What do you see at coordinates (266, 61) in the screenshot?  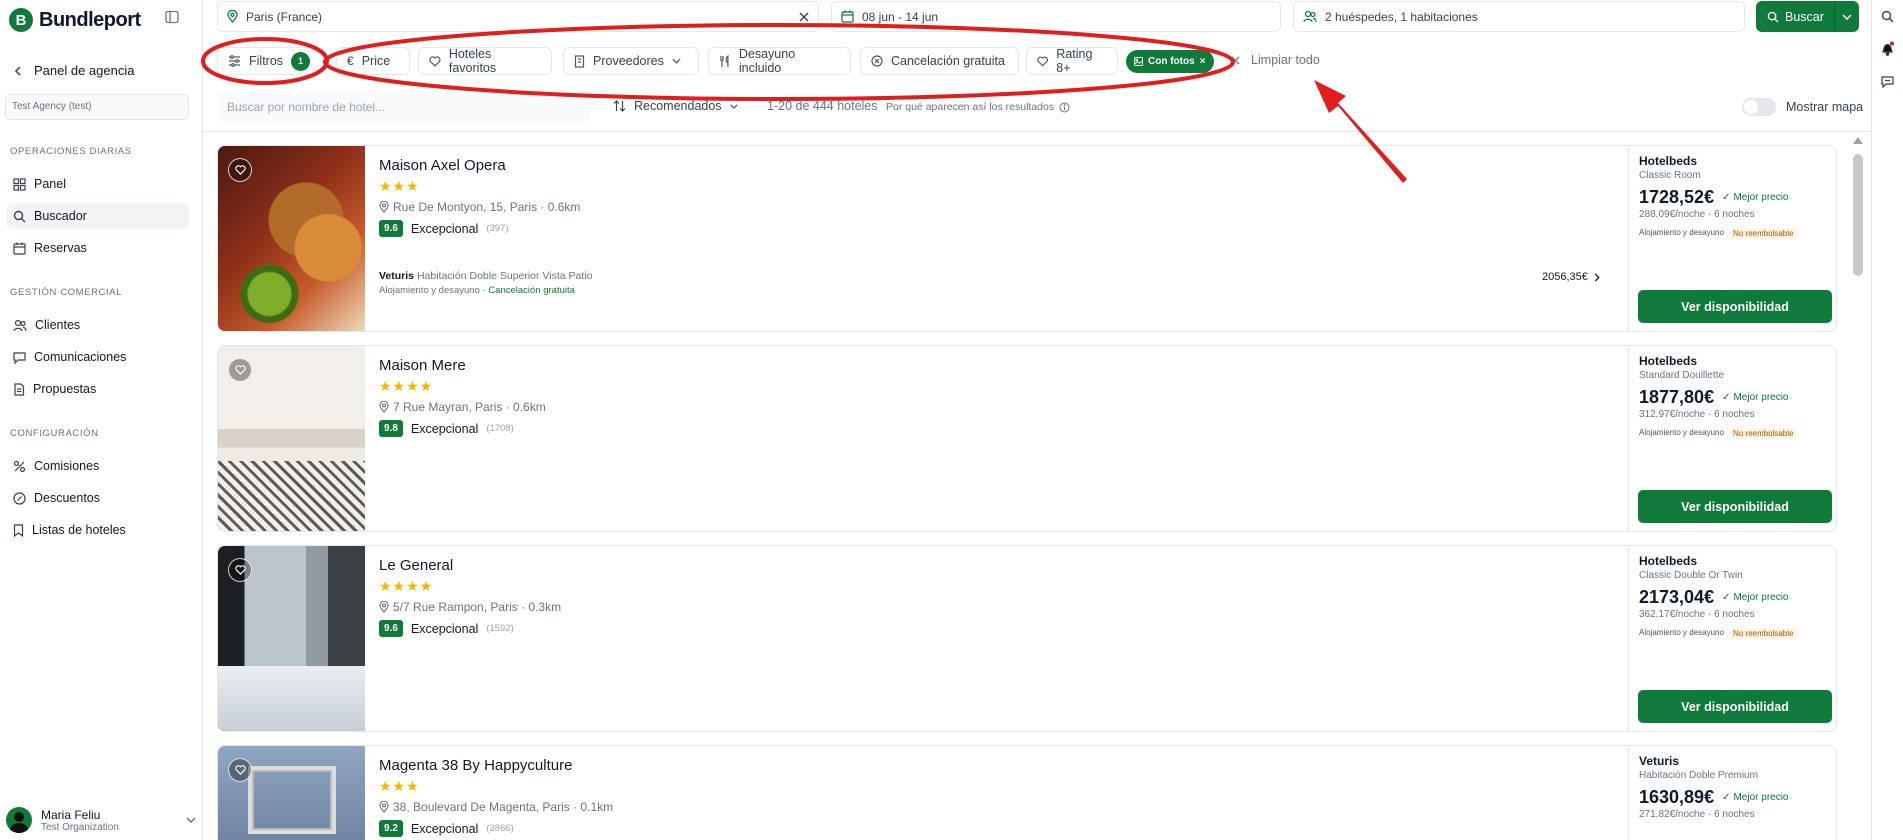 I see `filters-label: Filtros` at bounding box center [266, 61].